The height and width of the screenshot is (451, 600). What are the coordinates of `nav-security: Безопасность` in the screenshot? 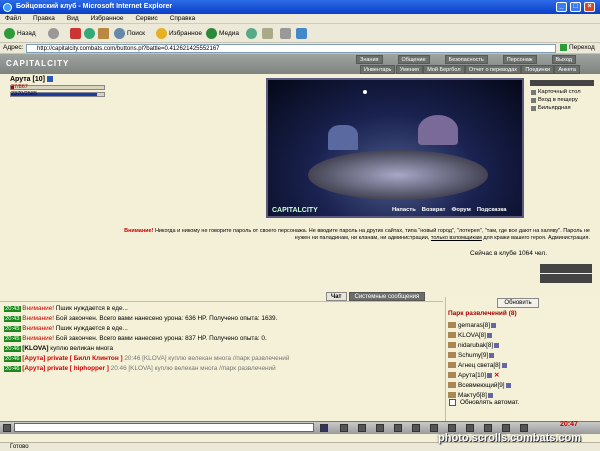 It's located at (466, 59).